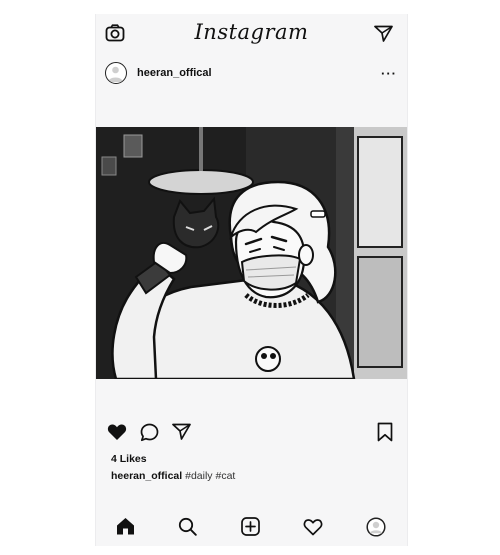  Describe the element at coordinates (117, 432) in the screenshot. I see `heart-filled-icon` at that location.